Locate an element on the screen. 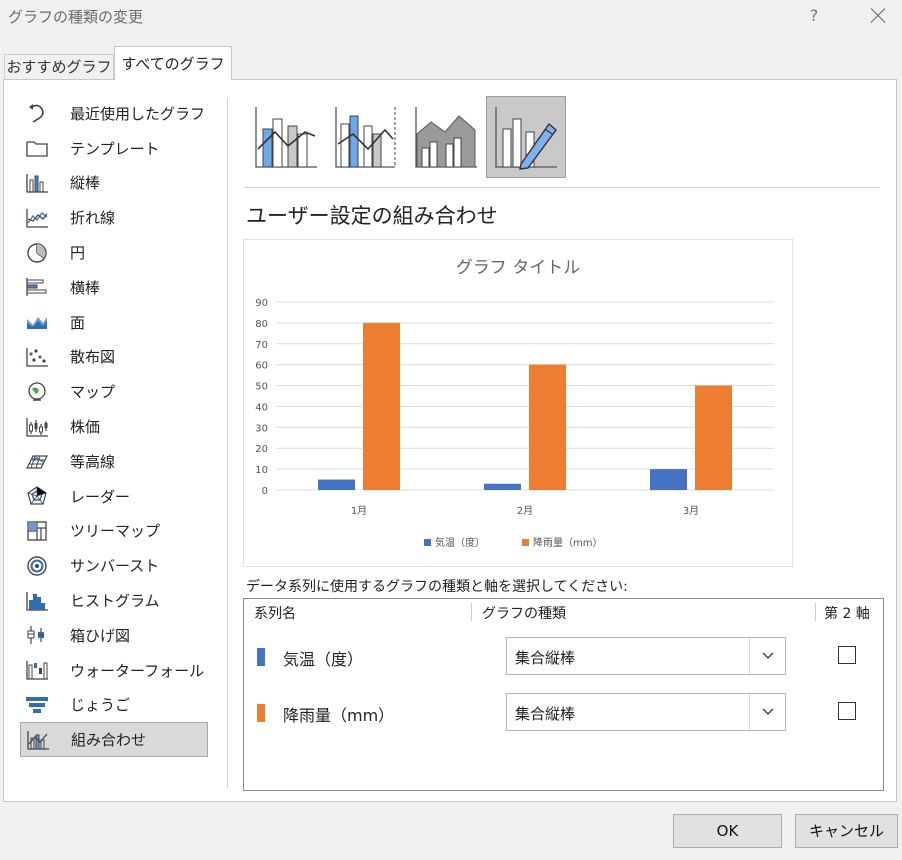  sidebar-item-recent: 最近使用したグラフ is located at coordinates (117, 113).